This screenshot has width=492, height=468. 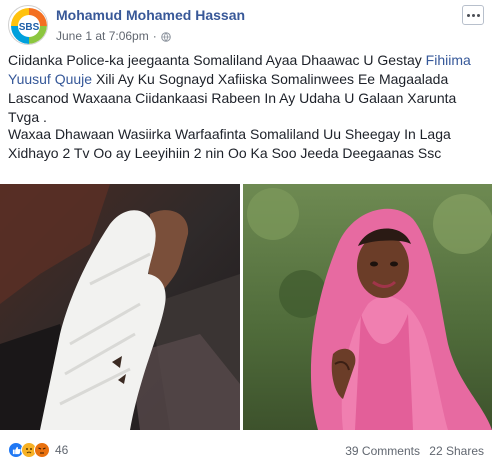 I want to click on globe-icon, so click(x=165, y=36).